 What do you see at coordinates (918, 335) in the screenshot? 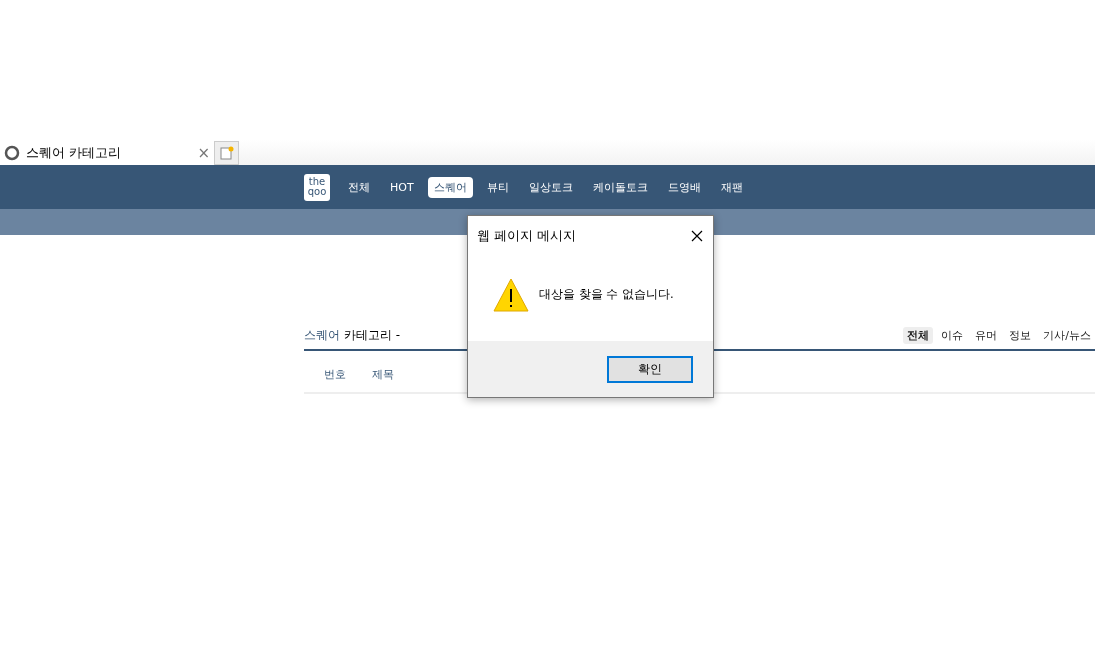
I see `category-filter: 전체` at bounding box center [918, 335].